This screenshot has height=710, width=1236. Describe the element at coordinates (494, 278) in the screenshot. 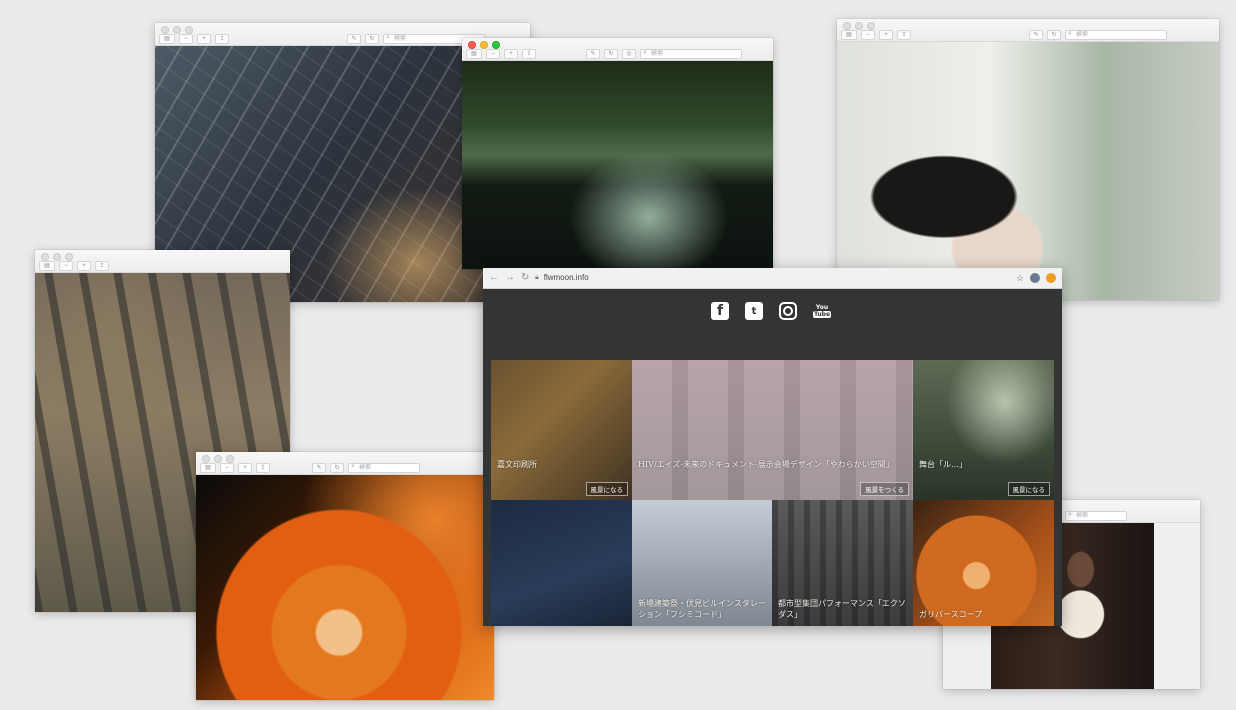

I see `back-icon: ←` at that location.